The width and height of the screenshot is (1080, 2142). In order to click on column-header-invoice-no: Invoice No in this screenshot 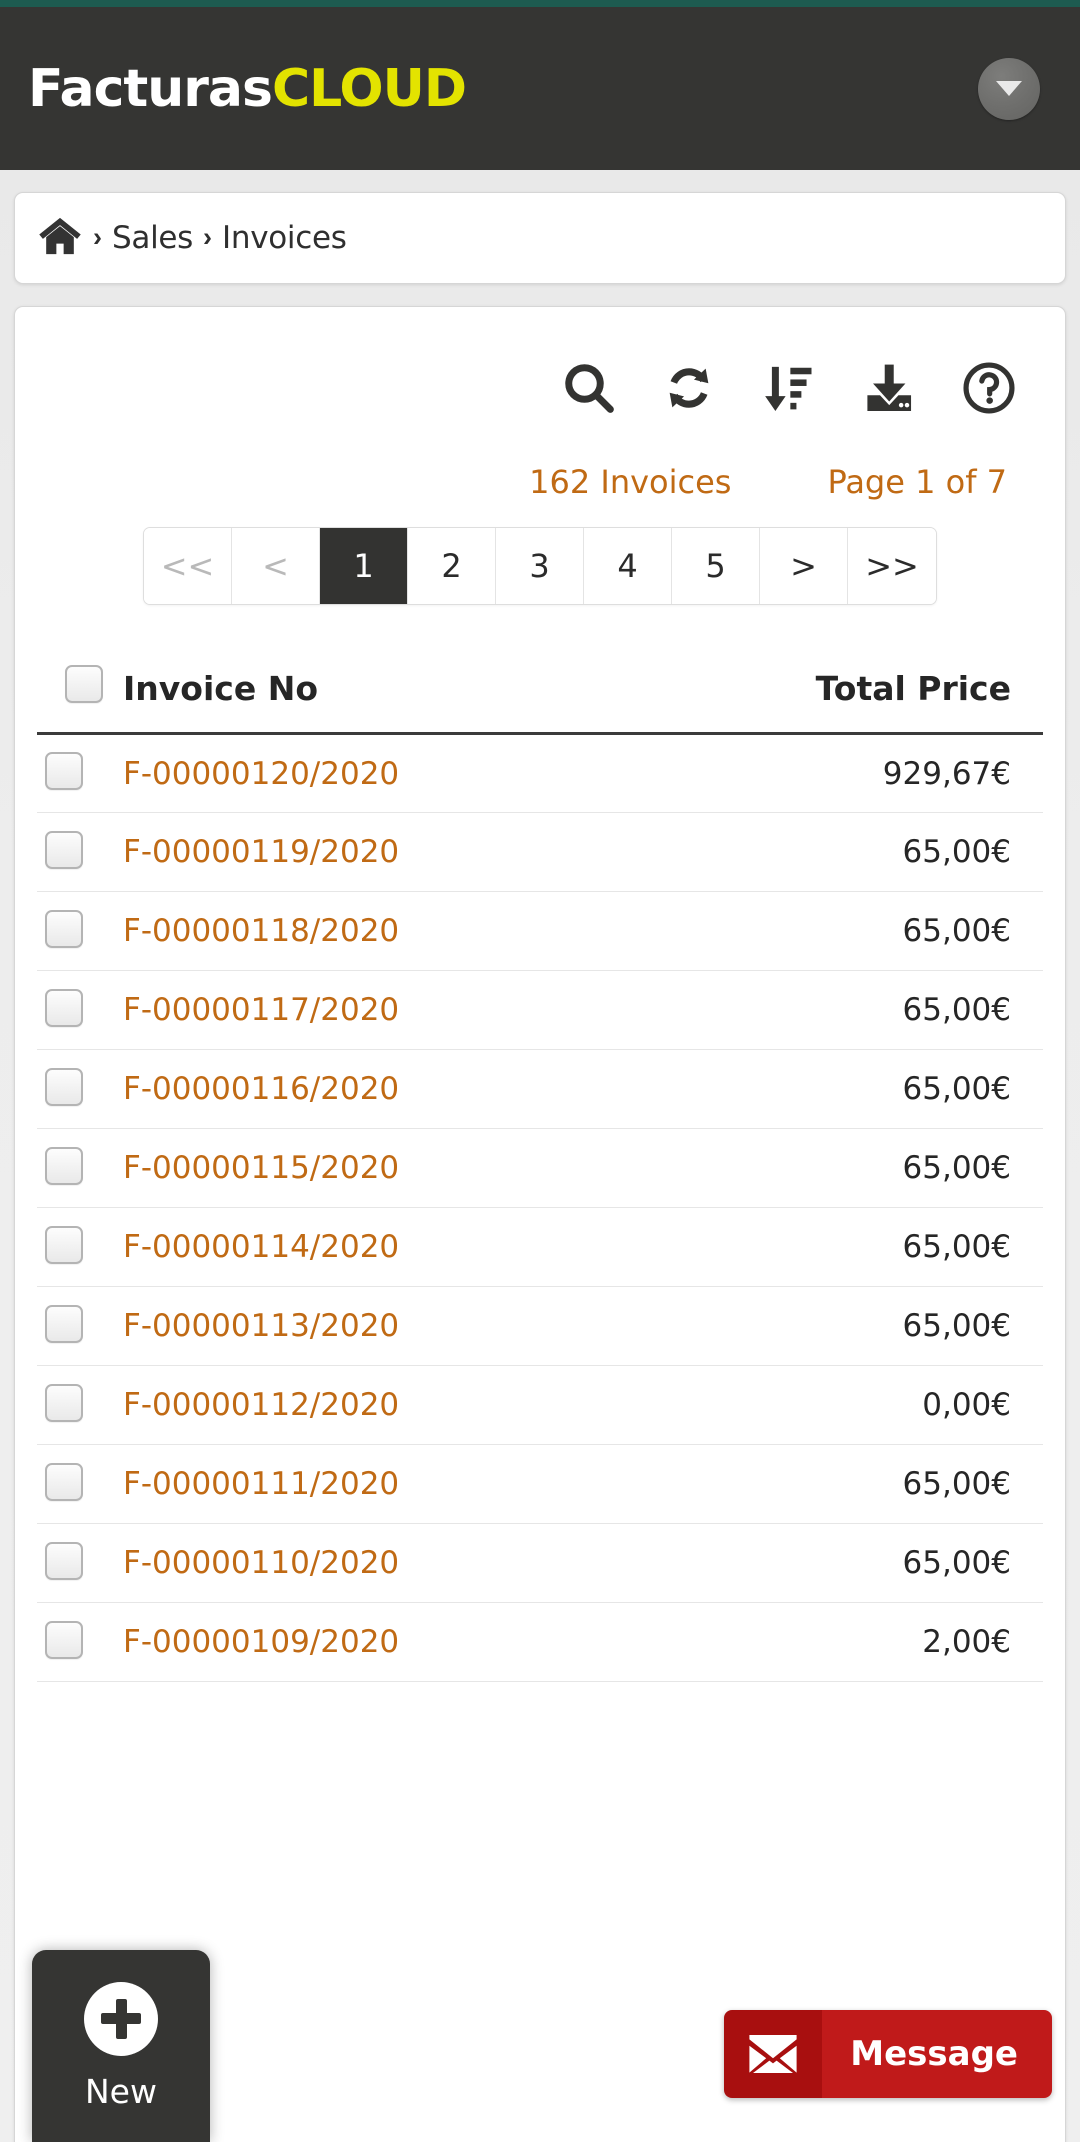, I will do `click(375, 700)`.